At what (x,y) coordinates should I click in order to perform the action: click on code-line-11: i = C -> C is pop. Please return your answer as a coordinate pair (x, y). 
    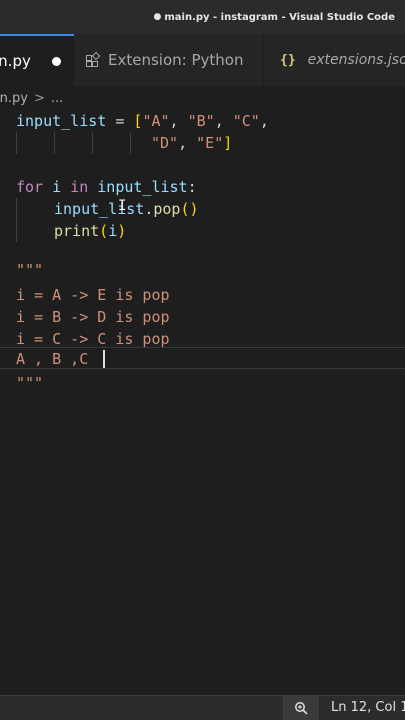
    Looking at the image, I should click on (93, 339).